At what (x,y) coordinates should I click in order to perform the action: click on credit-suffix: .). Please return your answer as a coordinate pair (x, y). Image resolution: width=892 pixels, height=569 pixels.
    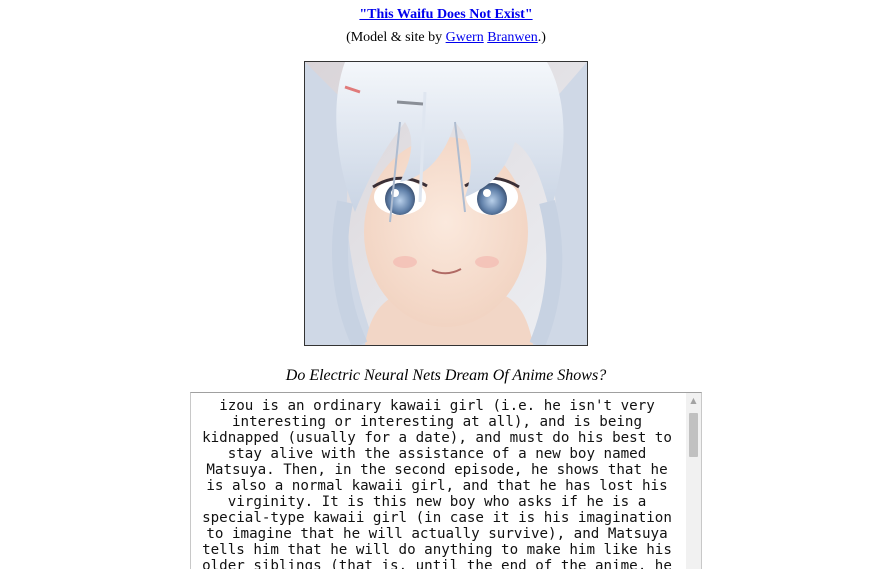
    Looking at the image, I should click on (541, 37).